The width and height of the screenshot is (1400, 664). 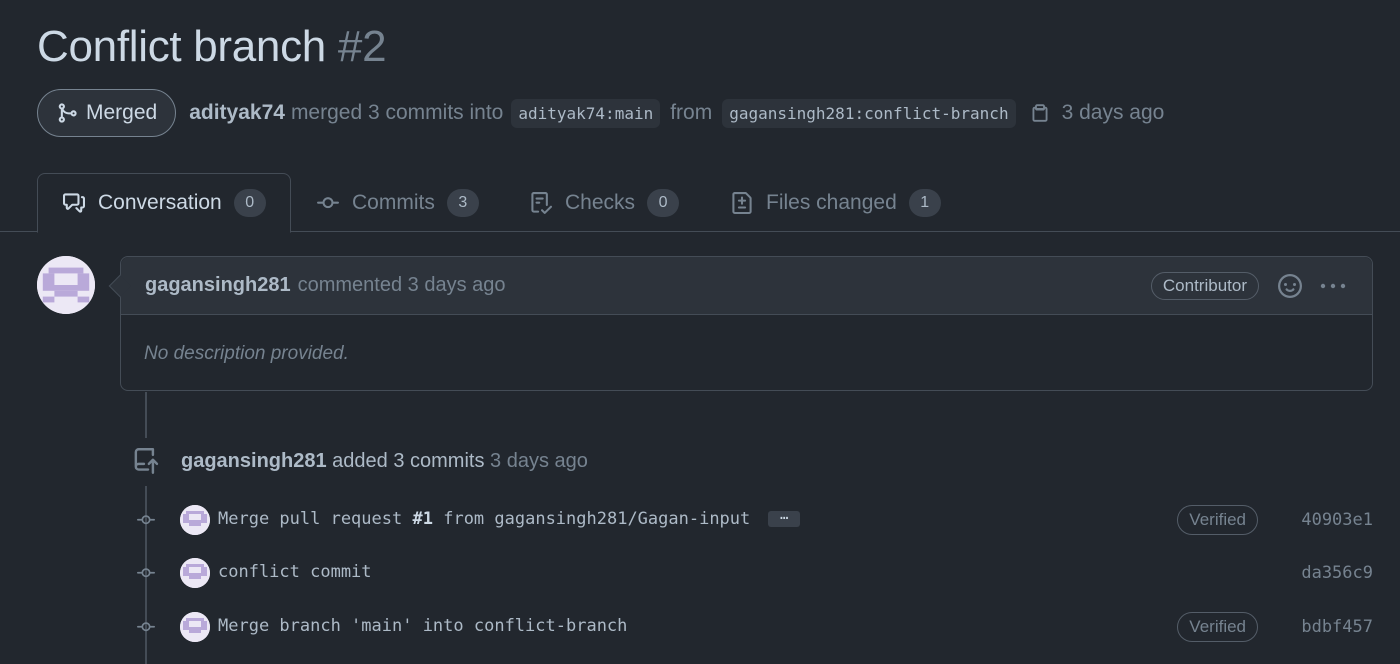 What do you see at coordinates (1333, 288) in the screenshot?
I see `kebab-horizontal-icon` at bounding box center [1333, 288].